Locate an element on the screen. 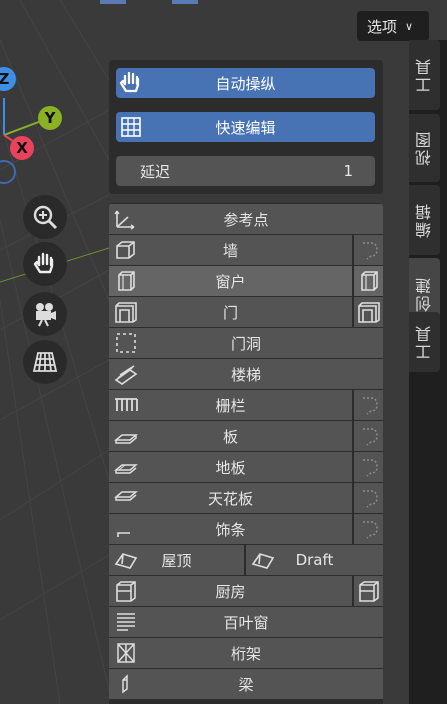 This screenshot has width=447, height=704. grid-edit-icon is located at coordinates (131, 127).